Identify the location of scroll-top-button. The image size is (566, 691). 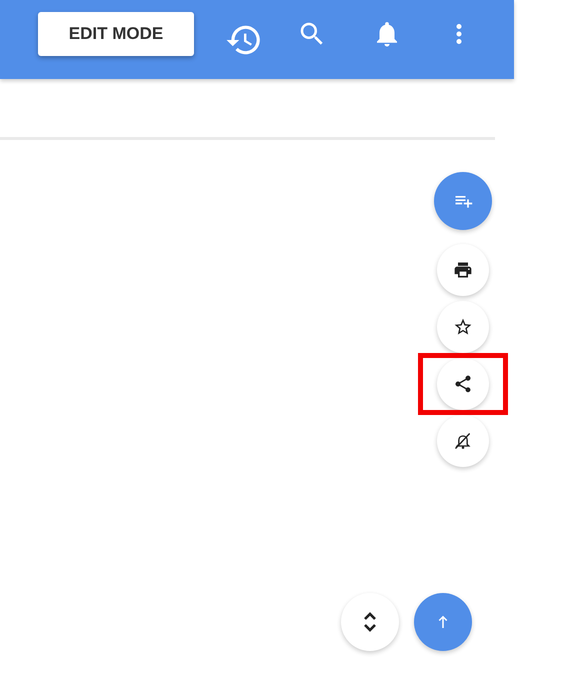
(443, 622).